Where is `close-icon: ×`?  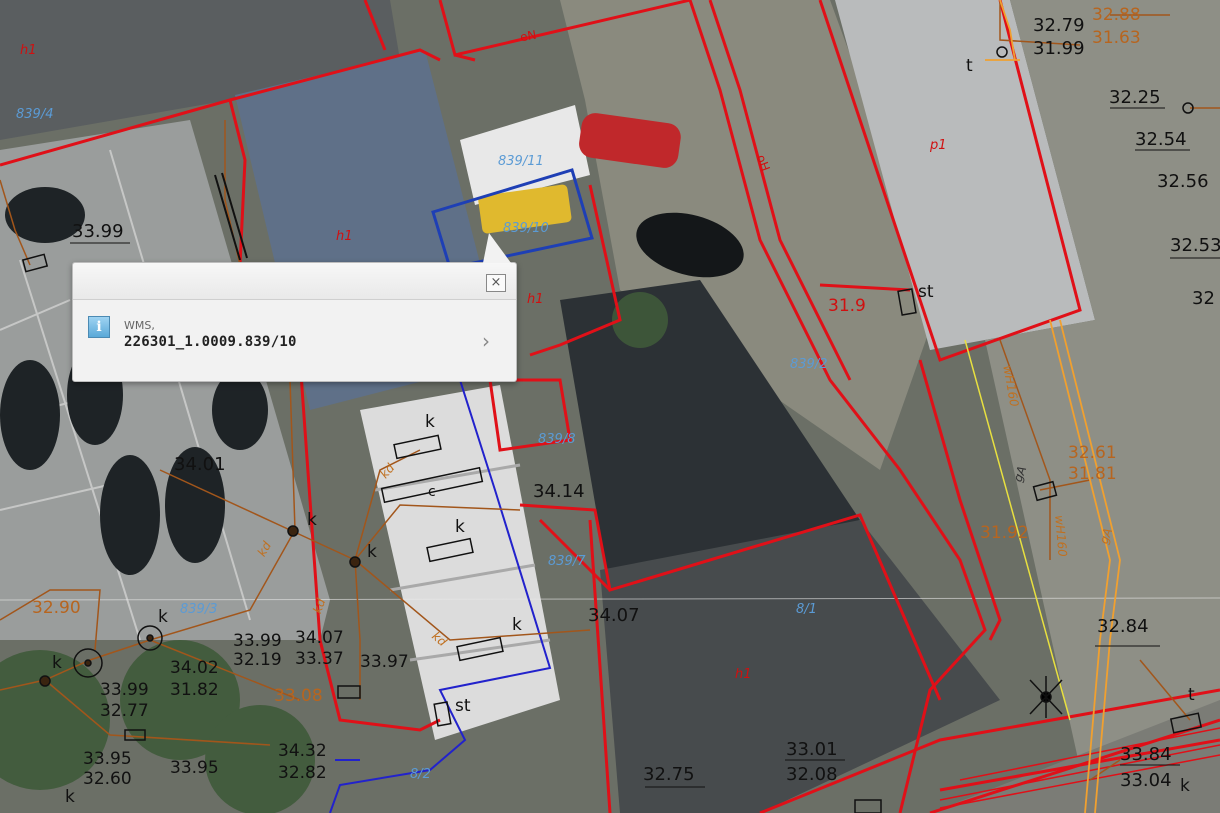 close-icon: × is located at coordinates (496, 283).